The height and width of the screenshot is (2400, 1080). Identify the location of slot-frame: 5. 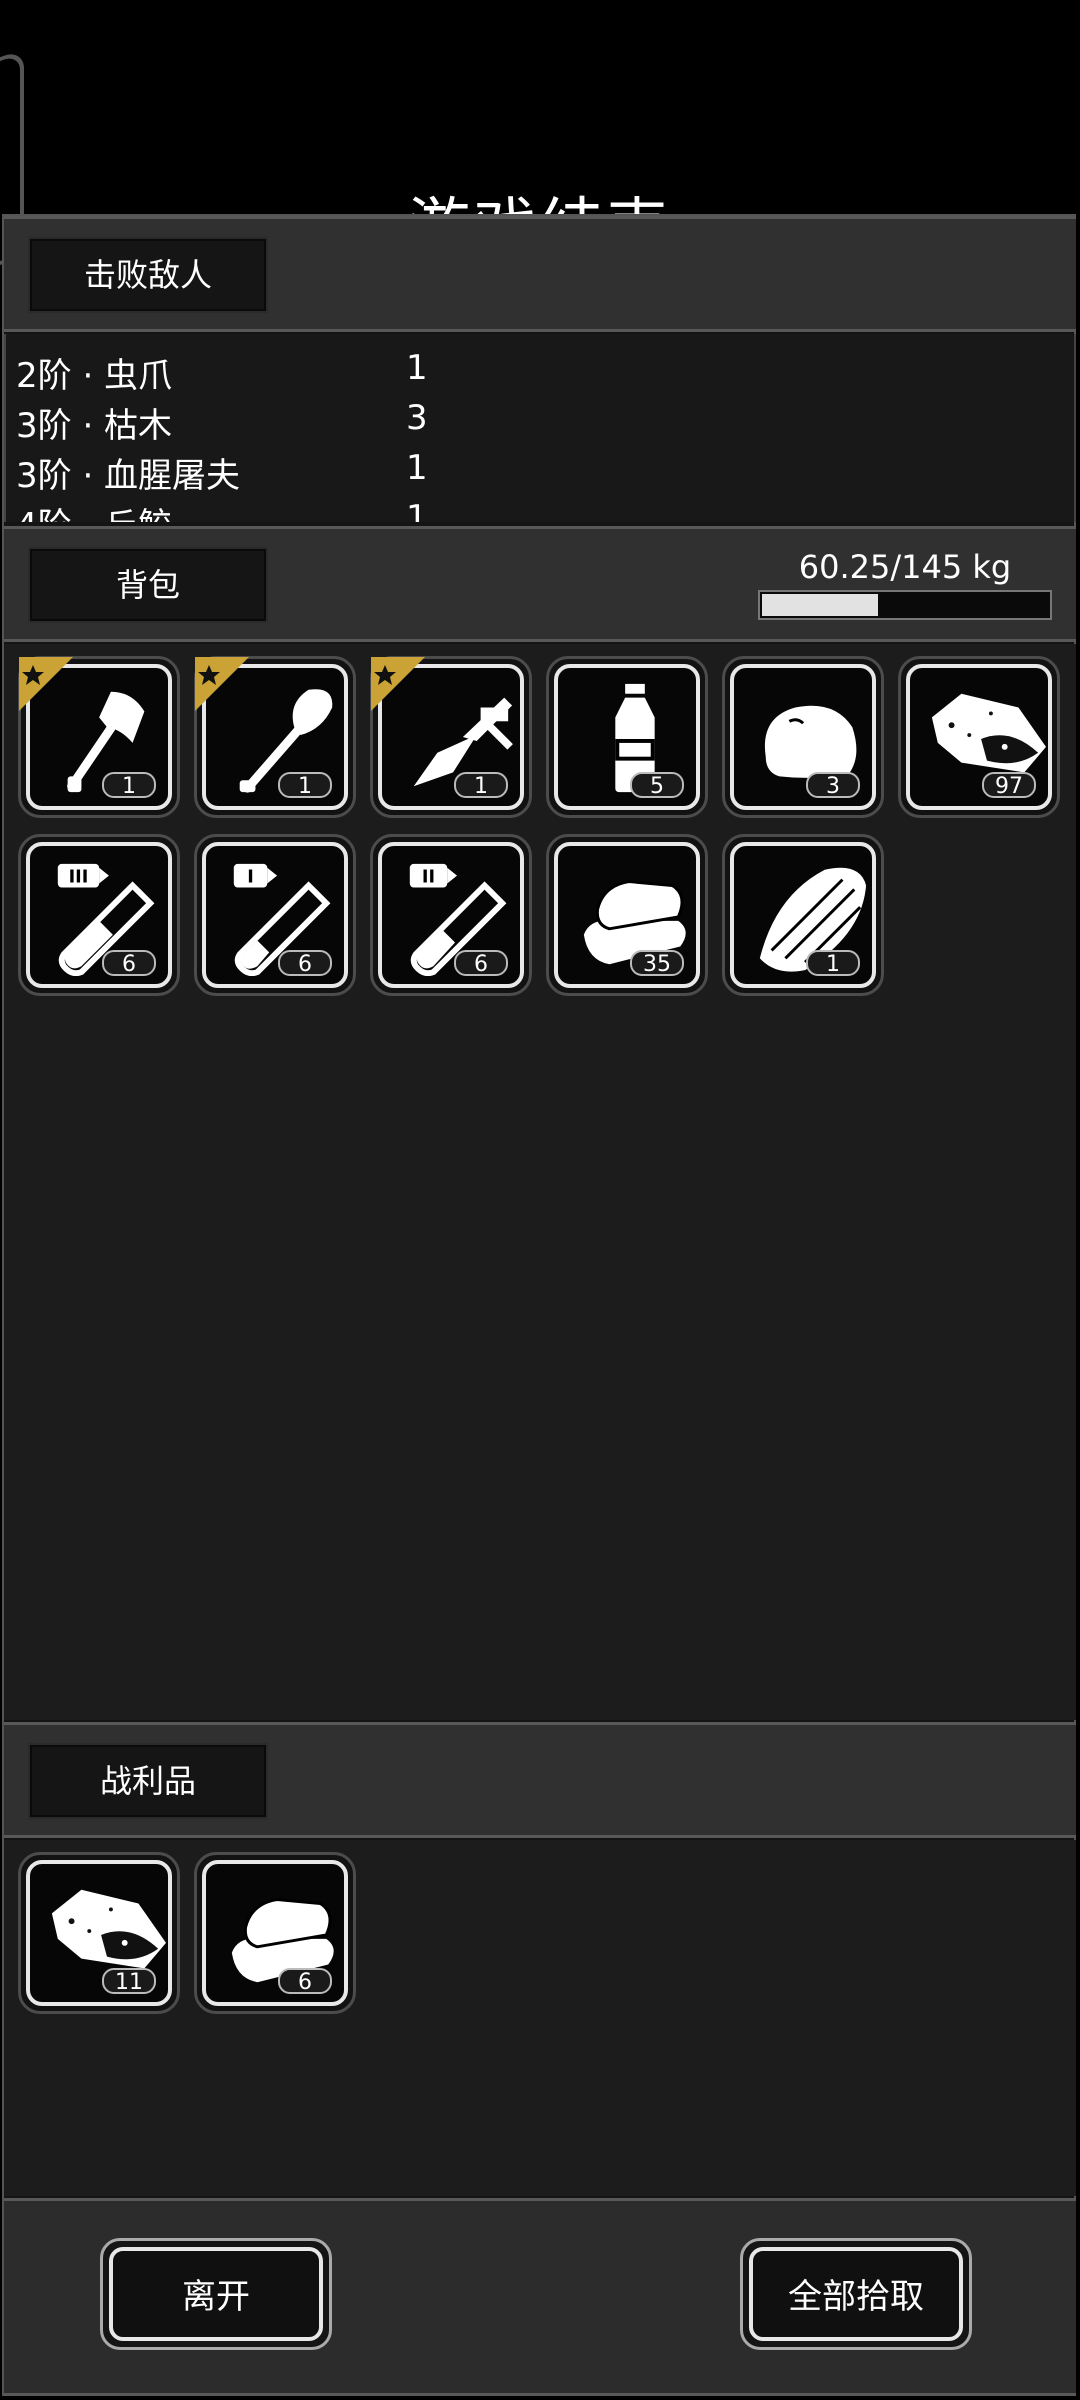
(627, 737).